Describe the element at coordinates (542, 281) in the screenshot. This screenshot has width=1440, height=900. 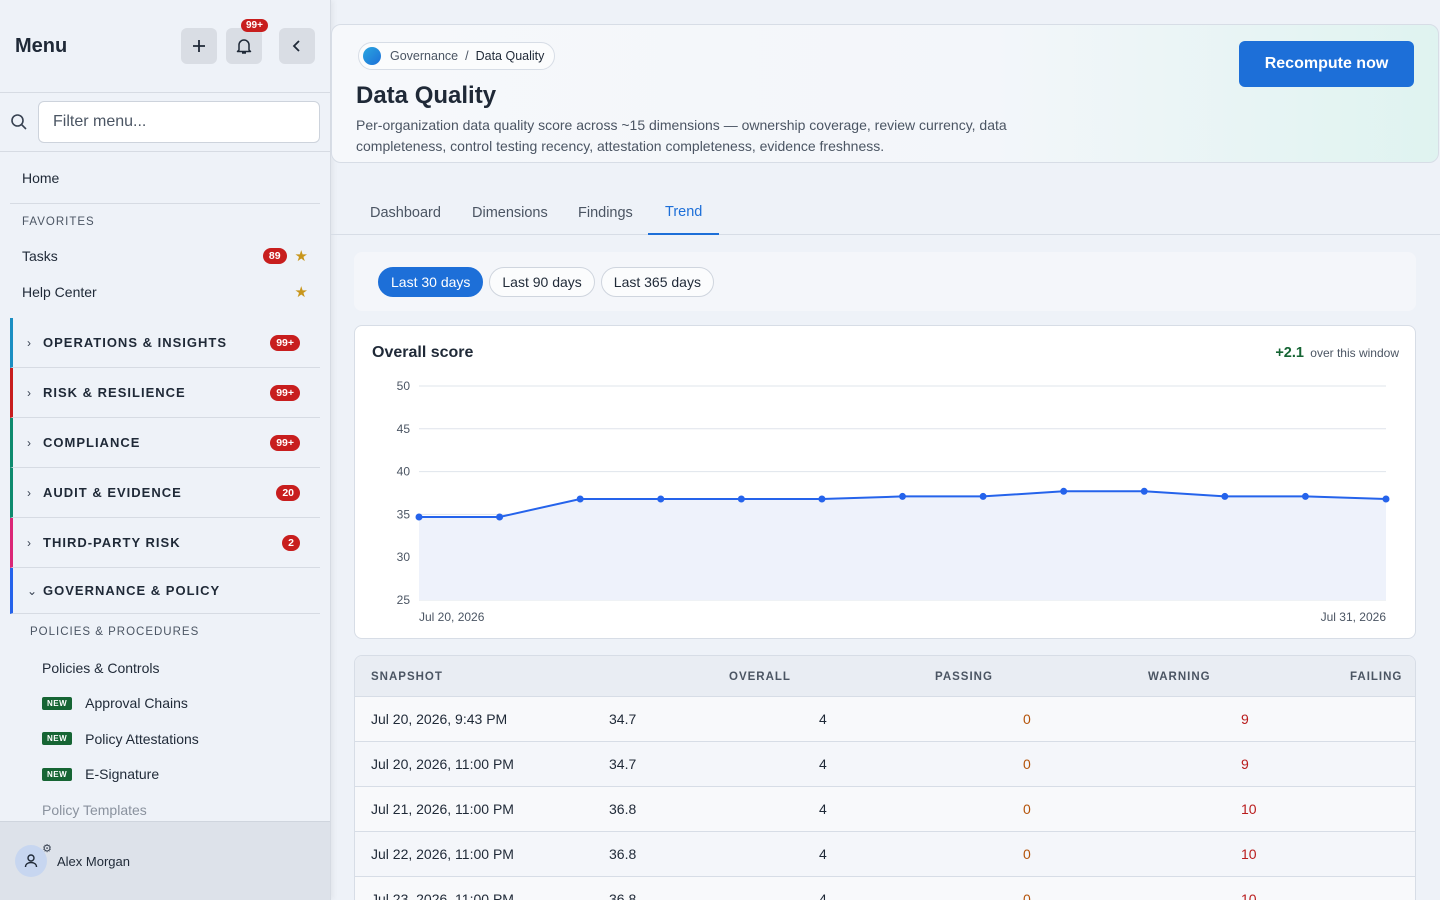
I see `range-90-days: Last 90 days` at that location.